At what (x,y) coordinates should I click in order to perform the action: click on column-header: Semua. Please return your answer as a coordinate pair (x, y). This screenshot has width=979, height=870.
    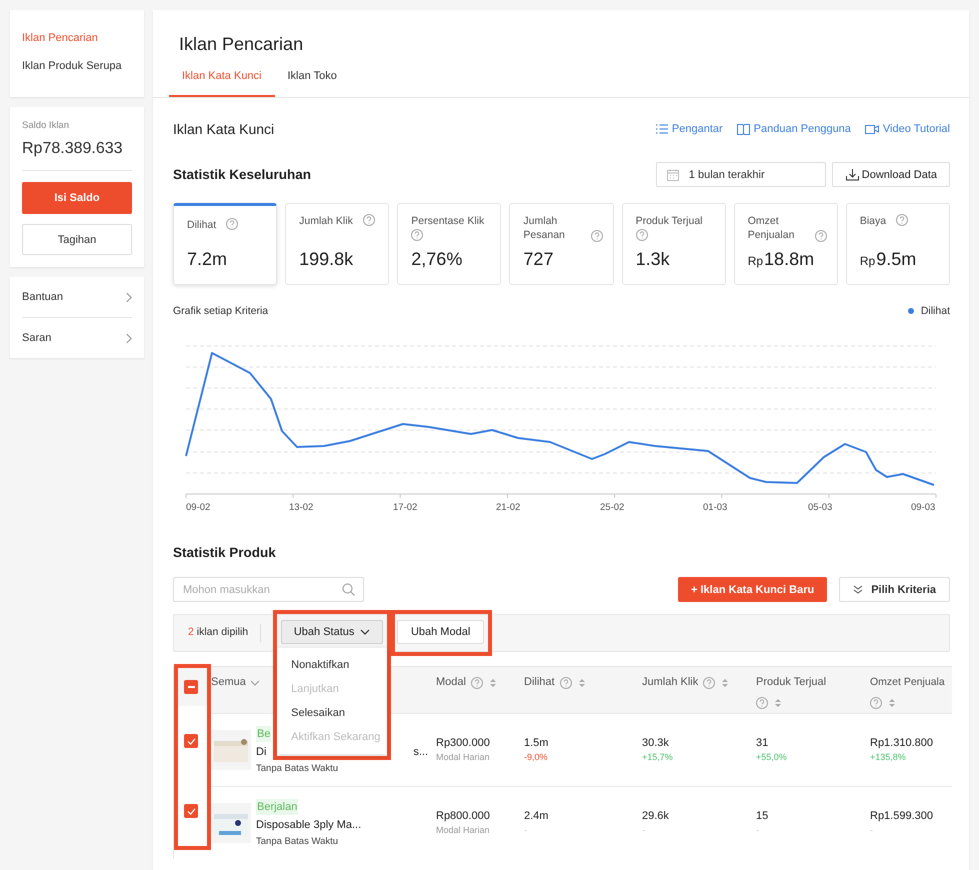
    Looking at the image, I should click on (228, 682).